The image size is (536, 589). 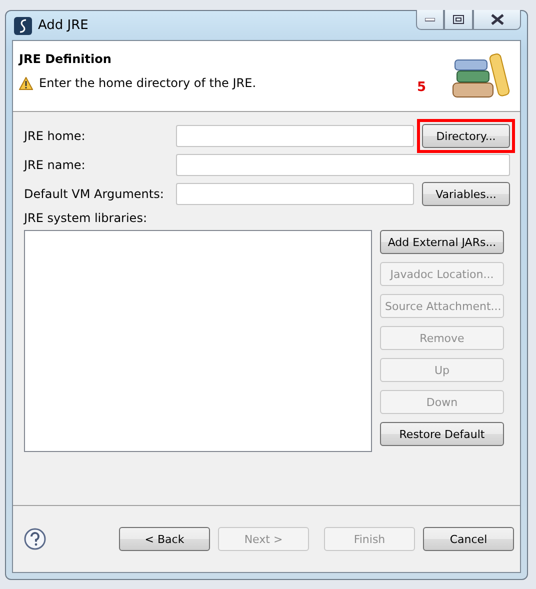 I want to click on minimize-icon, so click(x=430, y=20).